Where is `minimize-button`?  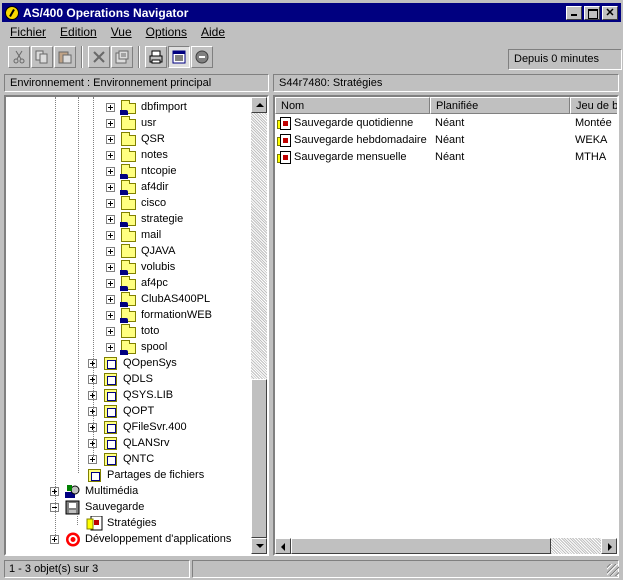 minimize-button is located at coordinates (574, 12).